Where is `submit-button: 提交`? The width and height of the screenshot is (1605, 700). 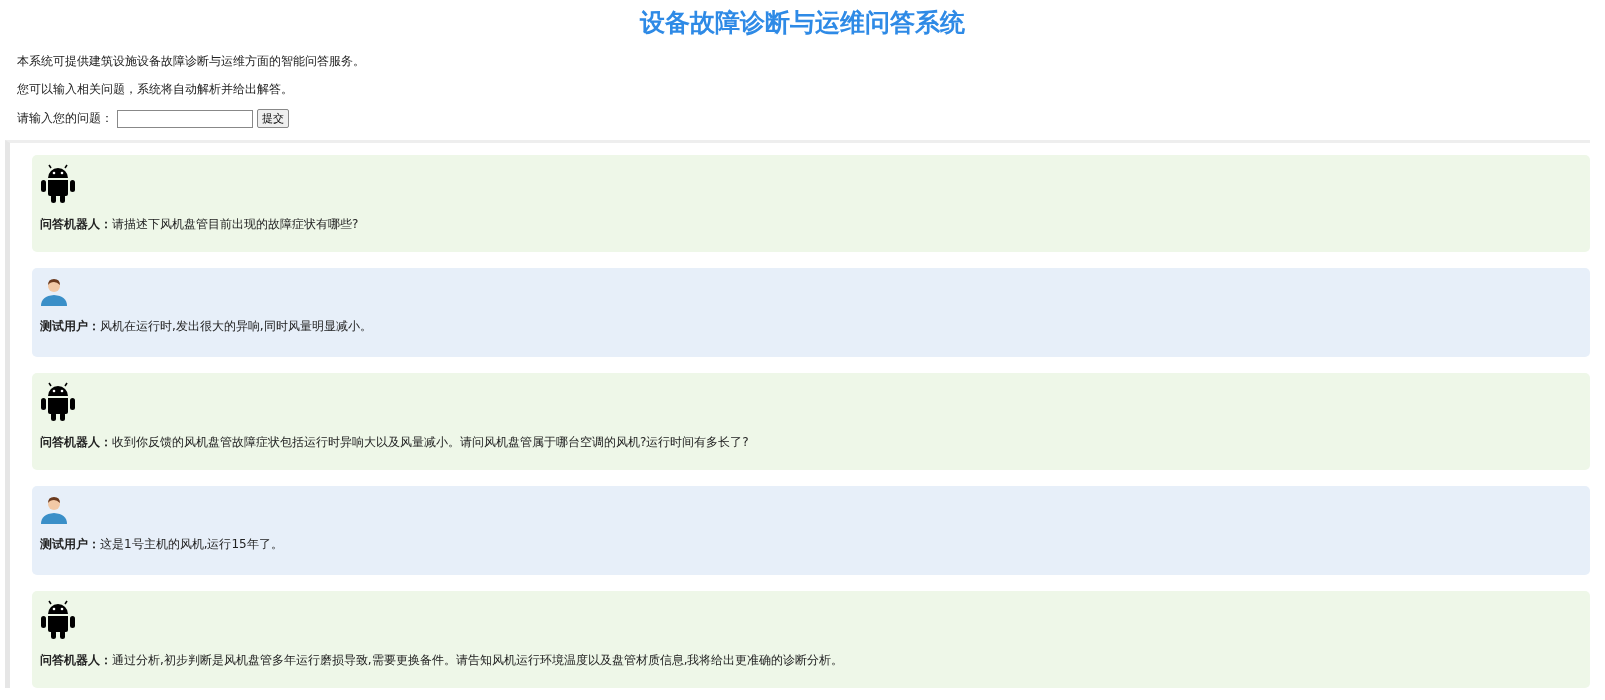
submit-button: 提交 is located at coordinates (273, 118).